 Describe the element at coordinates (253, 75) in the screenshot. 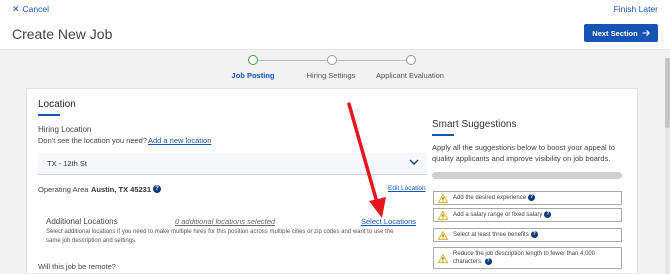

I see `step-job-posting: Job Posting` at that location.